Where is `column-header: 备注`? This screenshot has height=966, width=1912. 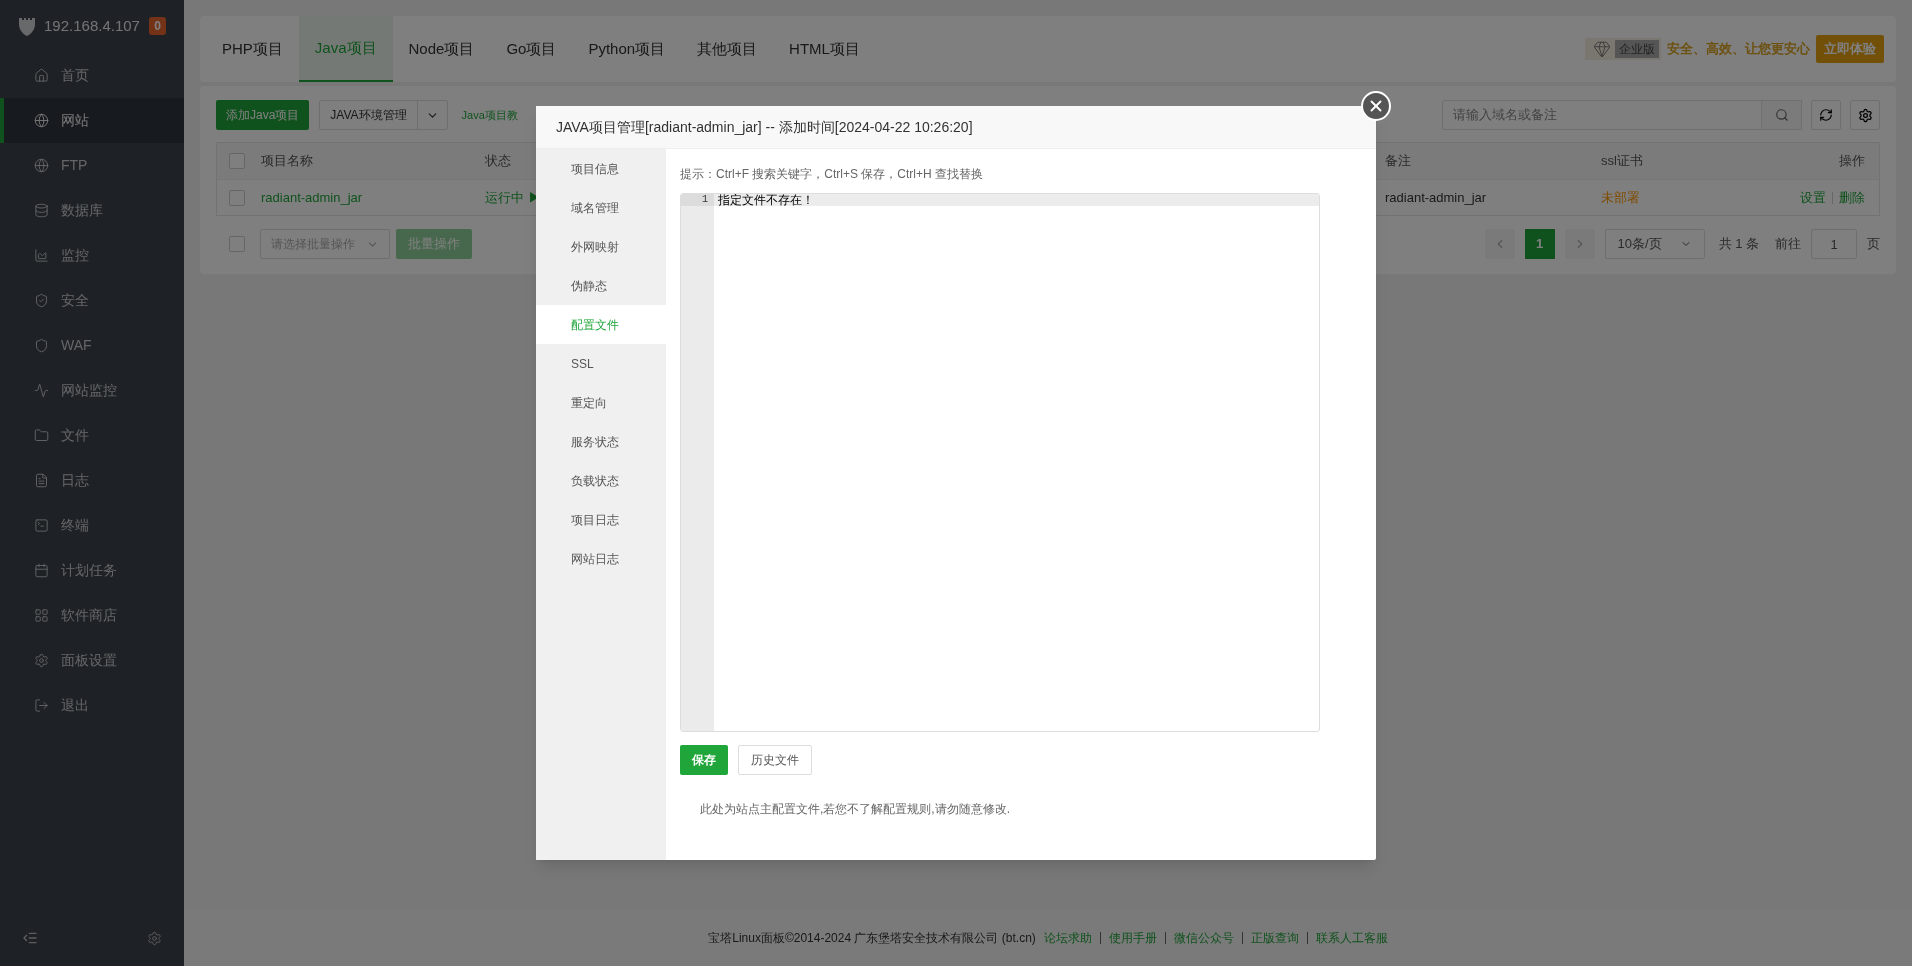
column-header: 备注 is located at coordinates (1398, 161).